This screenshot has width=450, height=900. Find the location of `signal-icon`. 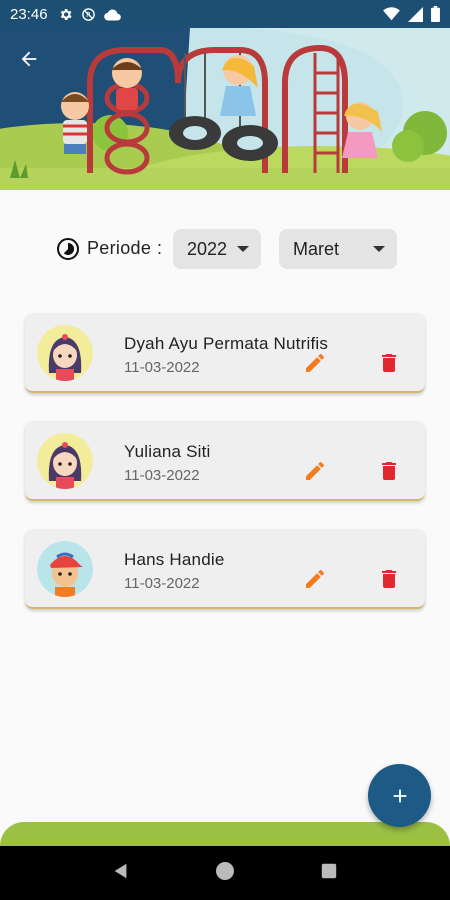

signal-icon is located at coordinates (415, 14).